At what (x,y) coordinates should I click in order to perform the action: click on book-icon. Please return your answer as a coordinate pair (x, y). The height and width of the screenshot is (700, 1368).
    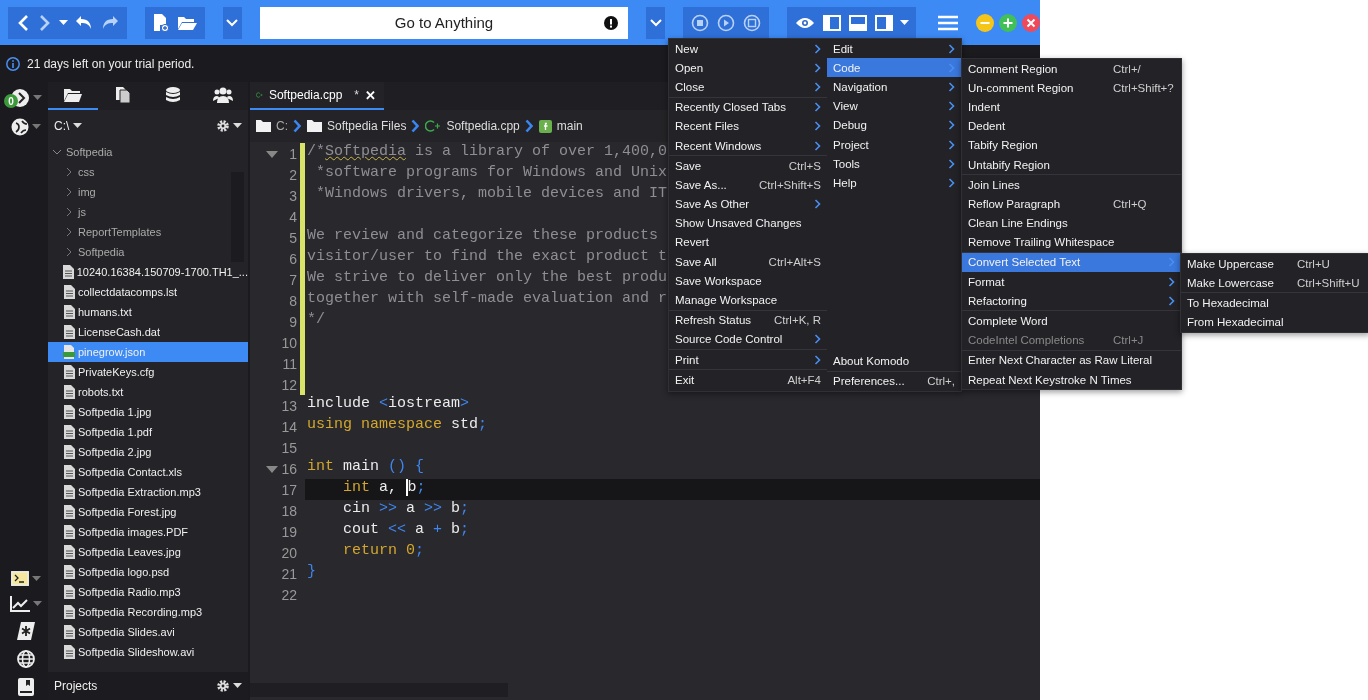
    Looking at the image, I should click on (26, 687).